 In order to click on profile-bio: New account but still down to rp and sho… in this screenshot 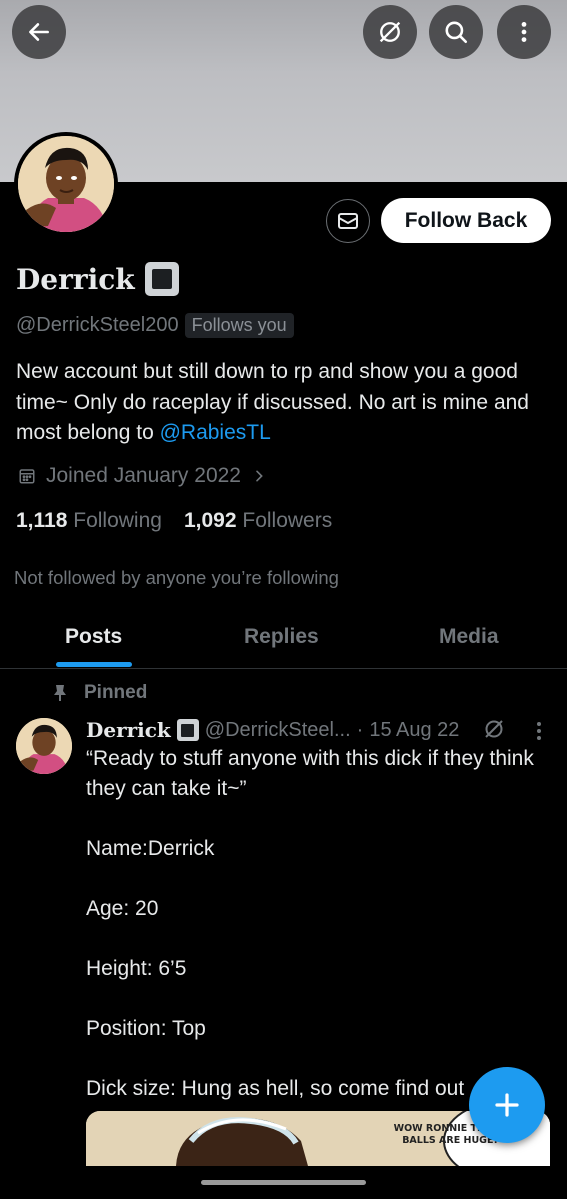, I will do `click(281, 403)`.